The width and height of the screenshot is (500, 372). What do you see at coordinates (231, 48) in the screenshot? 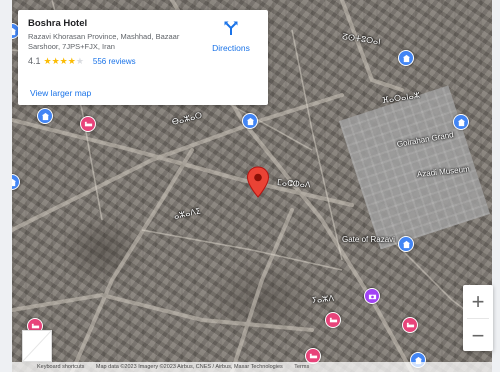
I see `directions-label: Directions` at bounding box center [231, 48].